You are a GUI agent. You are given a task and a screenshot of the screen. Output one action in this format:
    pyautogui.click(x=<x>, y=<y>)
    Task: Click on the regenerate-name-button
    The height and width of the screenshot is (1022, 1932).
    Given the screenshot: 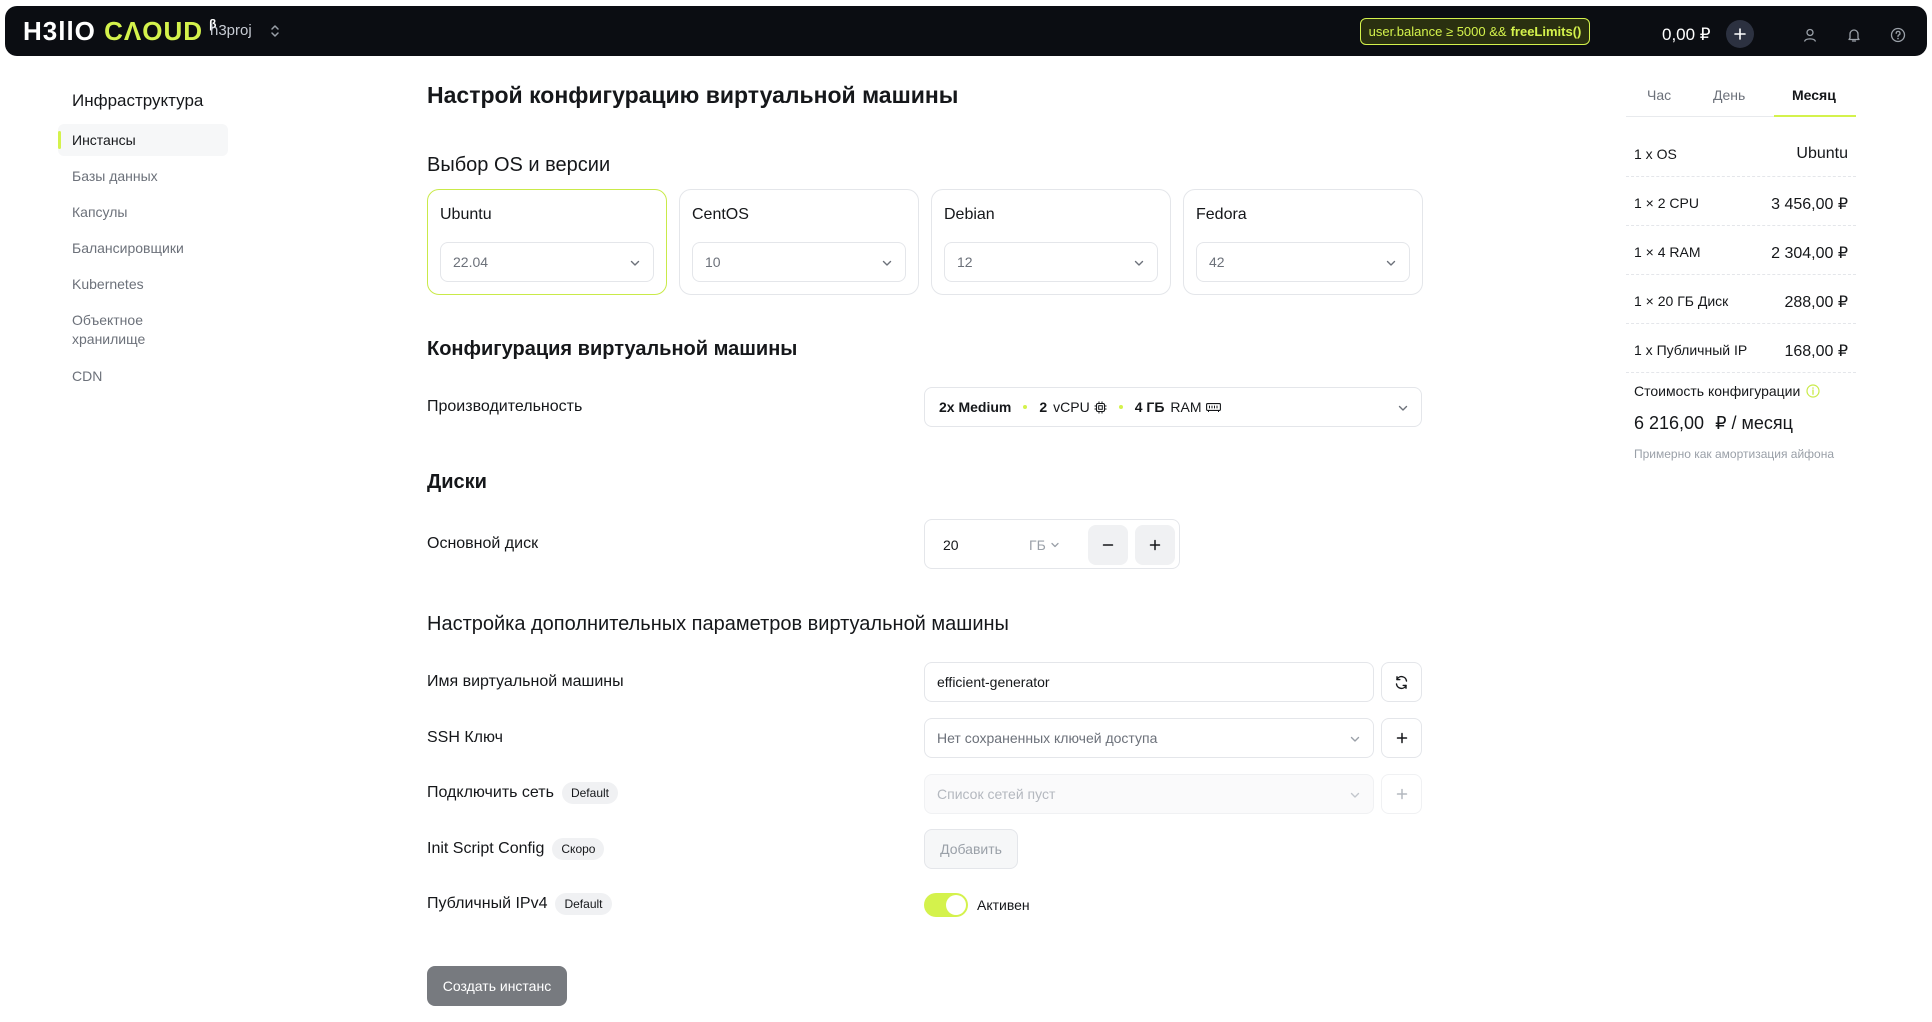 What is the action you would take?
    pyautogui.click(x=1401, y=682)
    